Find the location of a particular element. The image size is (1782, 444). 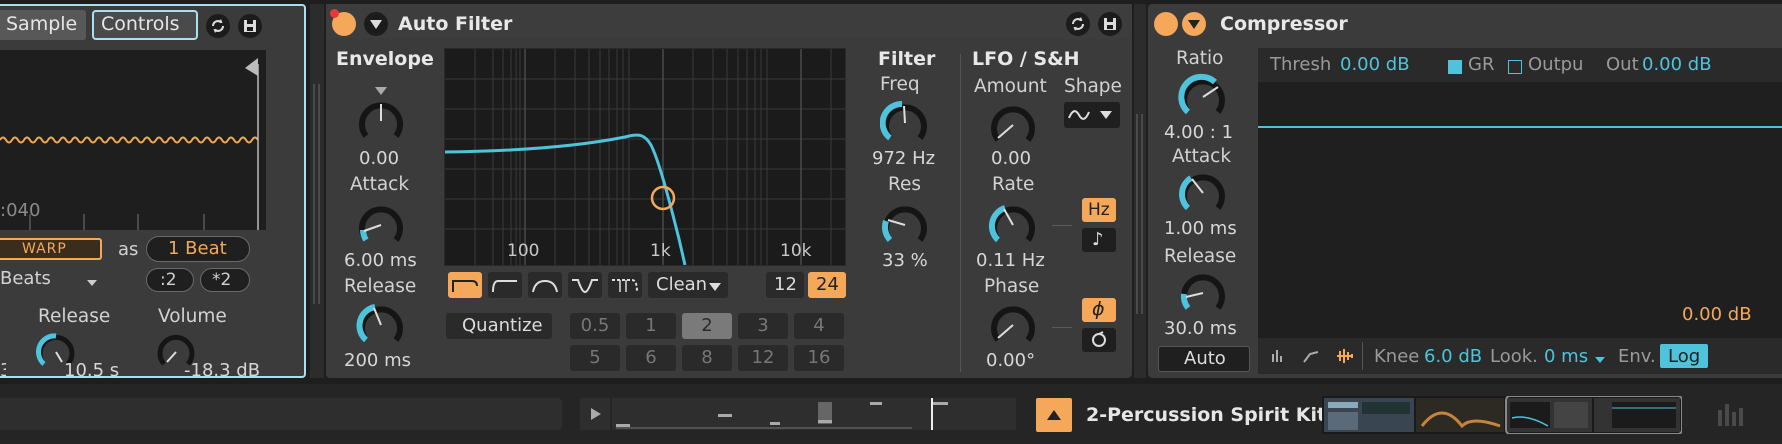

quantize-grid: 0.5 1 2 3 4 5 6 8 12 16 is located at coordinates (710, 344).